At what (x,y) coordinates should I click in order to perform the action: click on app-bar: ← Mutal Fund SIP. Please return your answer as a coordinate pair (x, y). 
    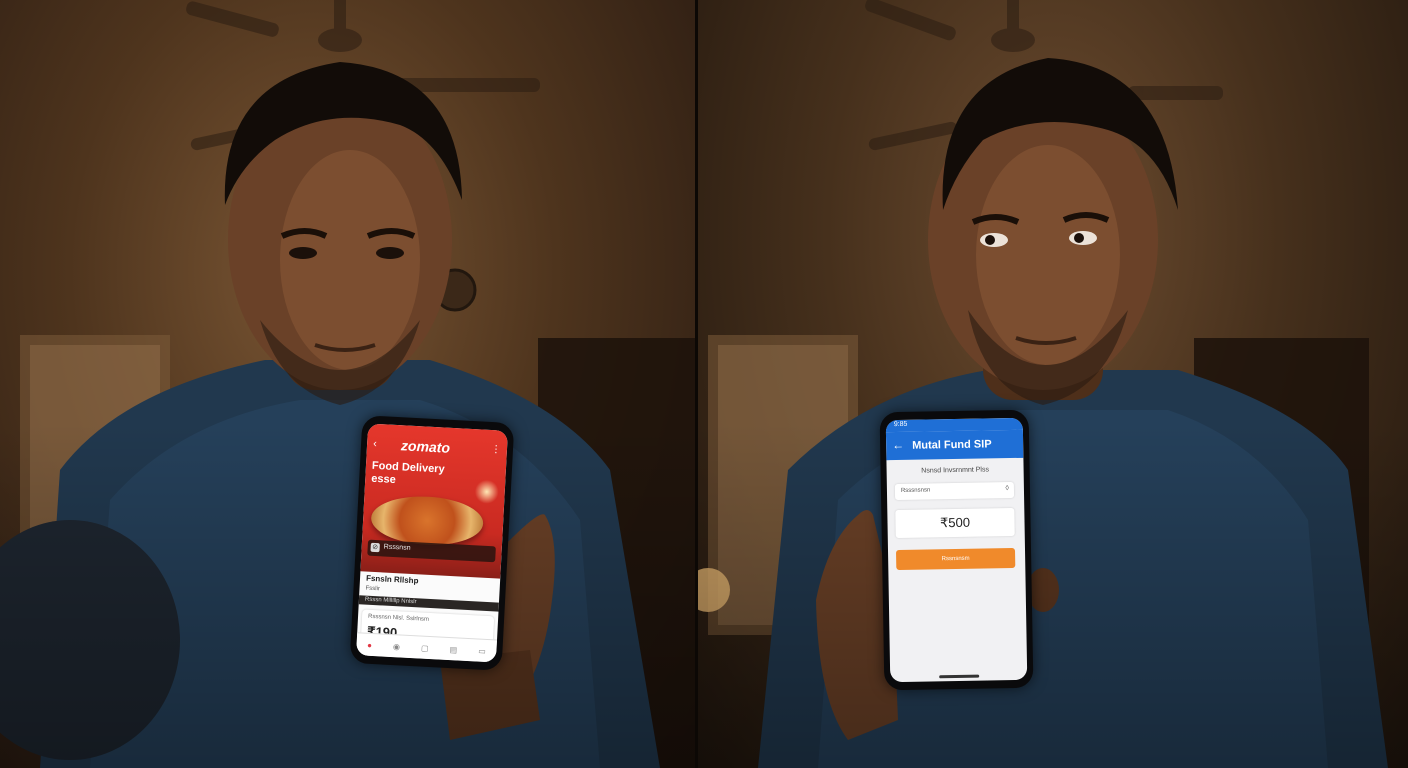
    Looking at the image, I should click on (954, 445).